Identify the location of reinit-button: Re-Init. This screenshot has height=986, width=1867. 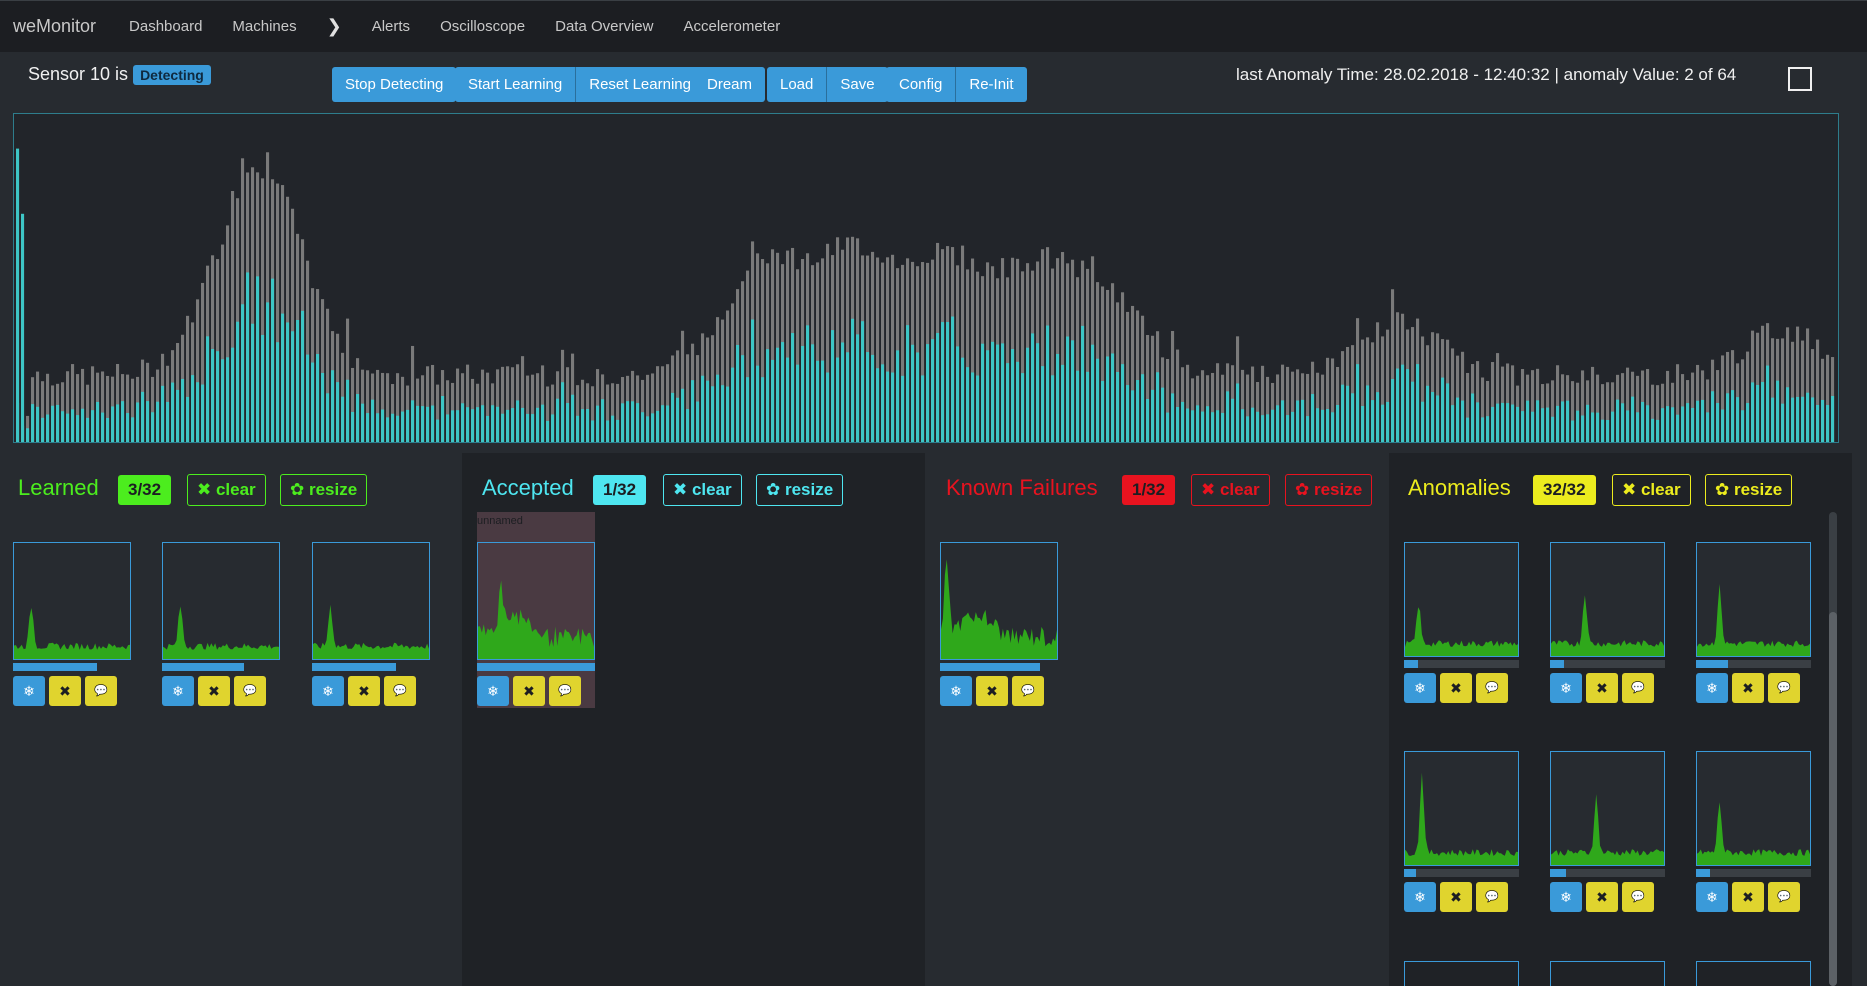
(991, 84).